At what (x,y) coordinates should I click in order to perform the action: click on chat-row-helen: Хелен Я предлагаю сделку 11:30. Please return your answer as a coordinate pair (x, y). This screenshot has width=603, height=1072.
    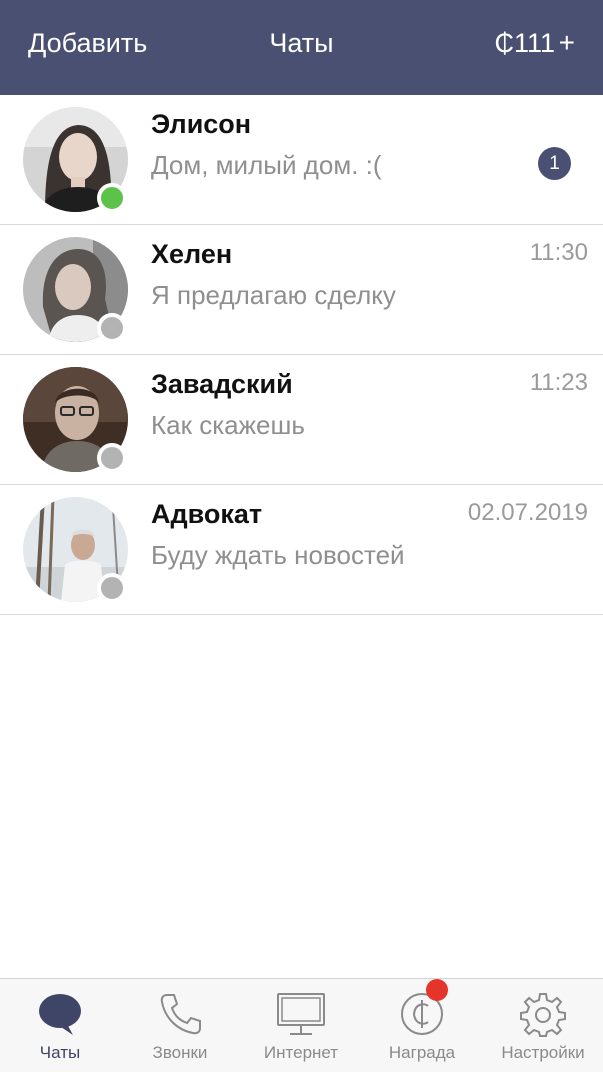
    Looking at the image, I should click on (301, 290).